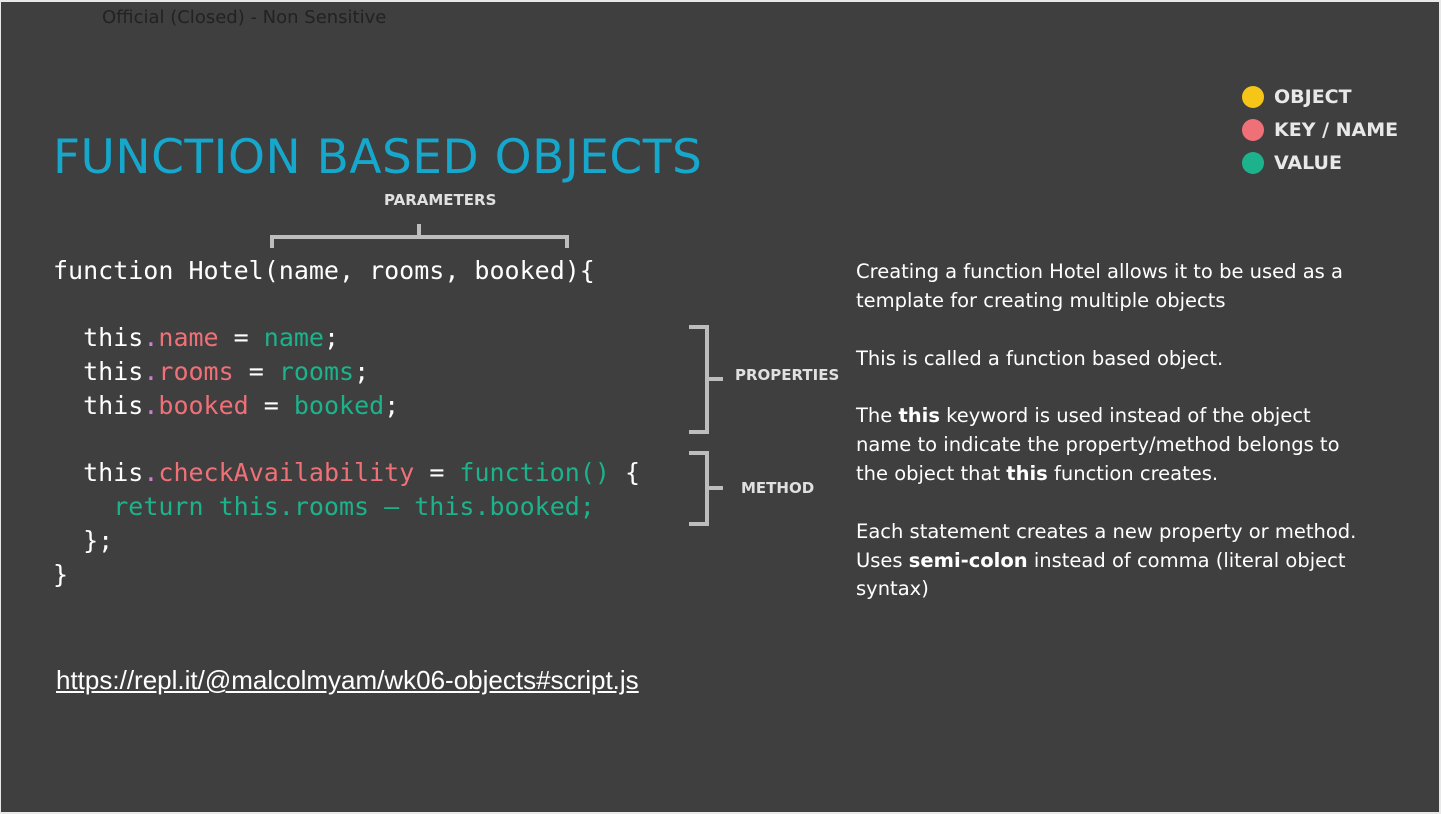 Image resolution: width=1441 pixels, height=814 pixels. I want to click on code-line: return this.rooms – this.booked;, so click(346, 507).